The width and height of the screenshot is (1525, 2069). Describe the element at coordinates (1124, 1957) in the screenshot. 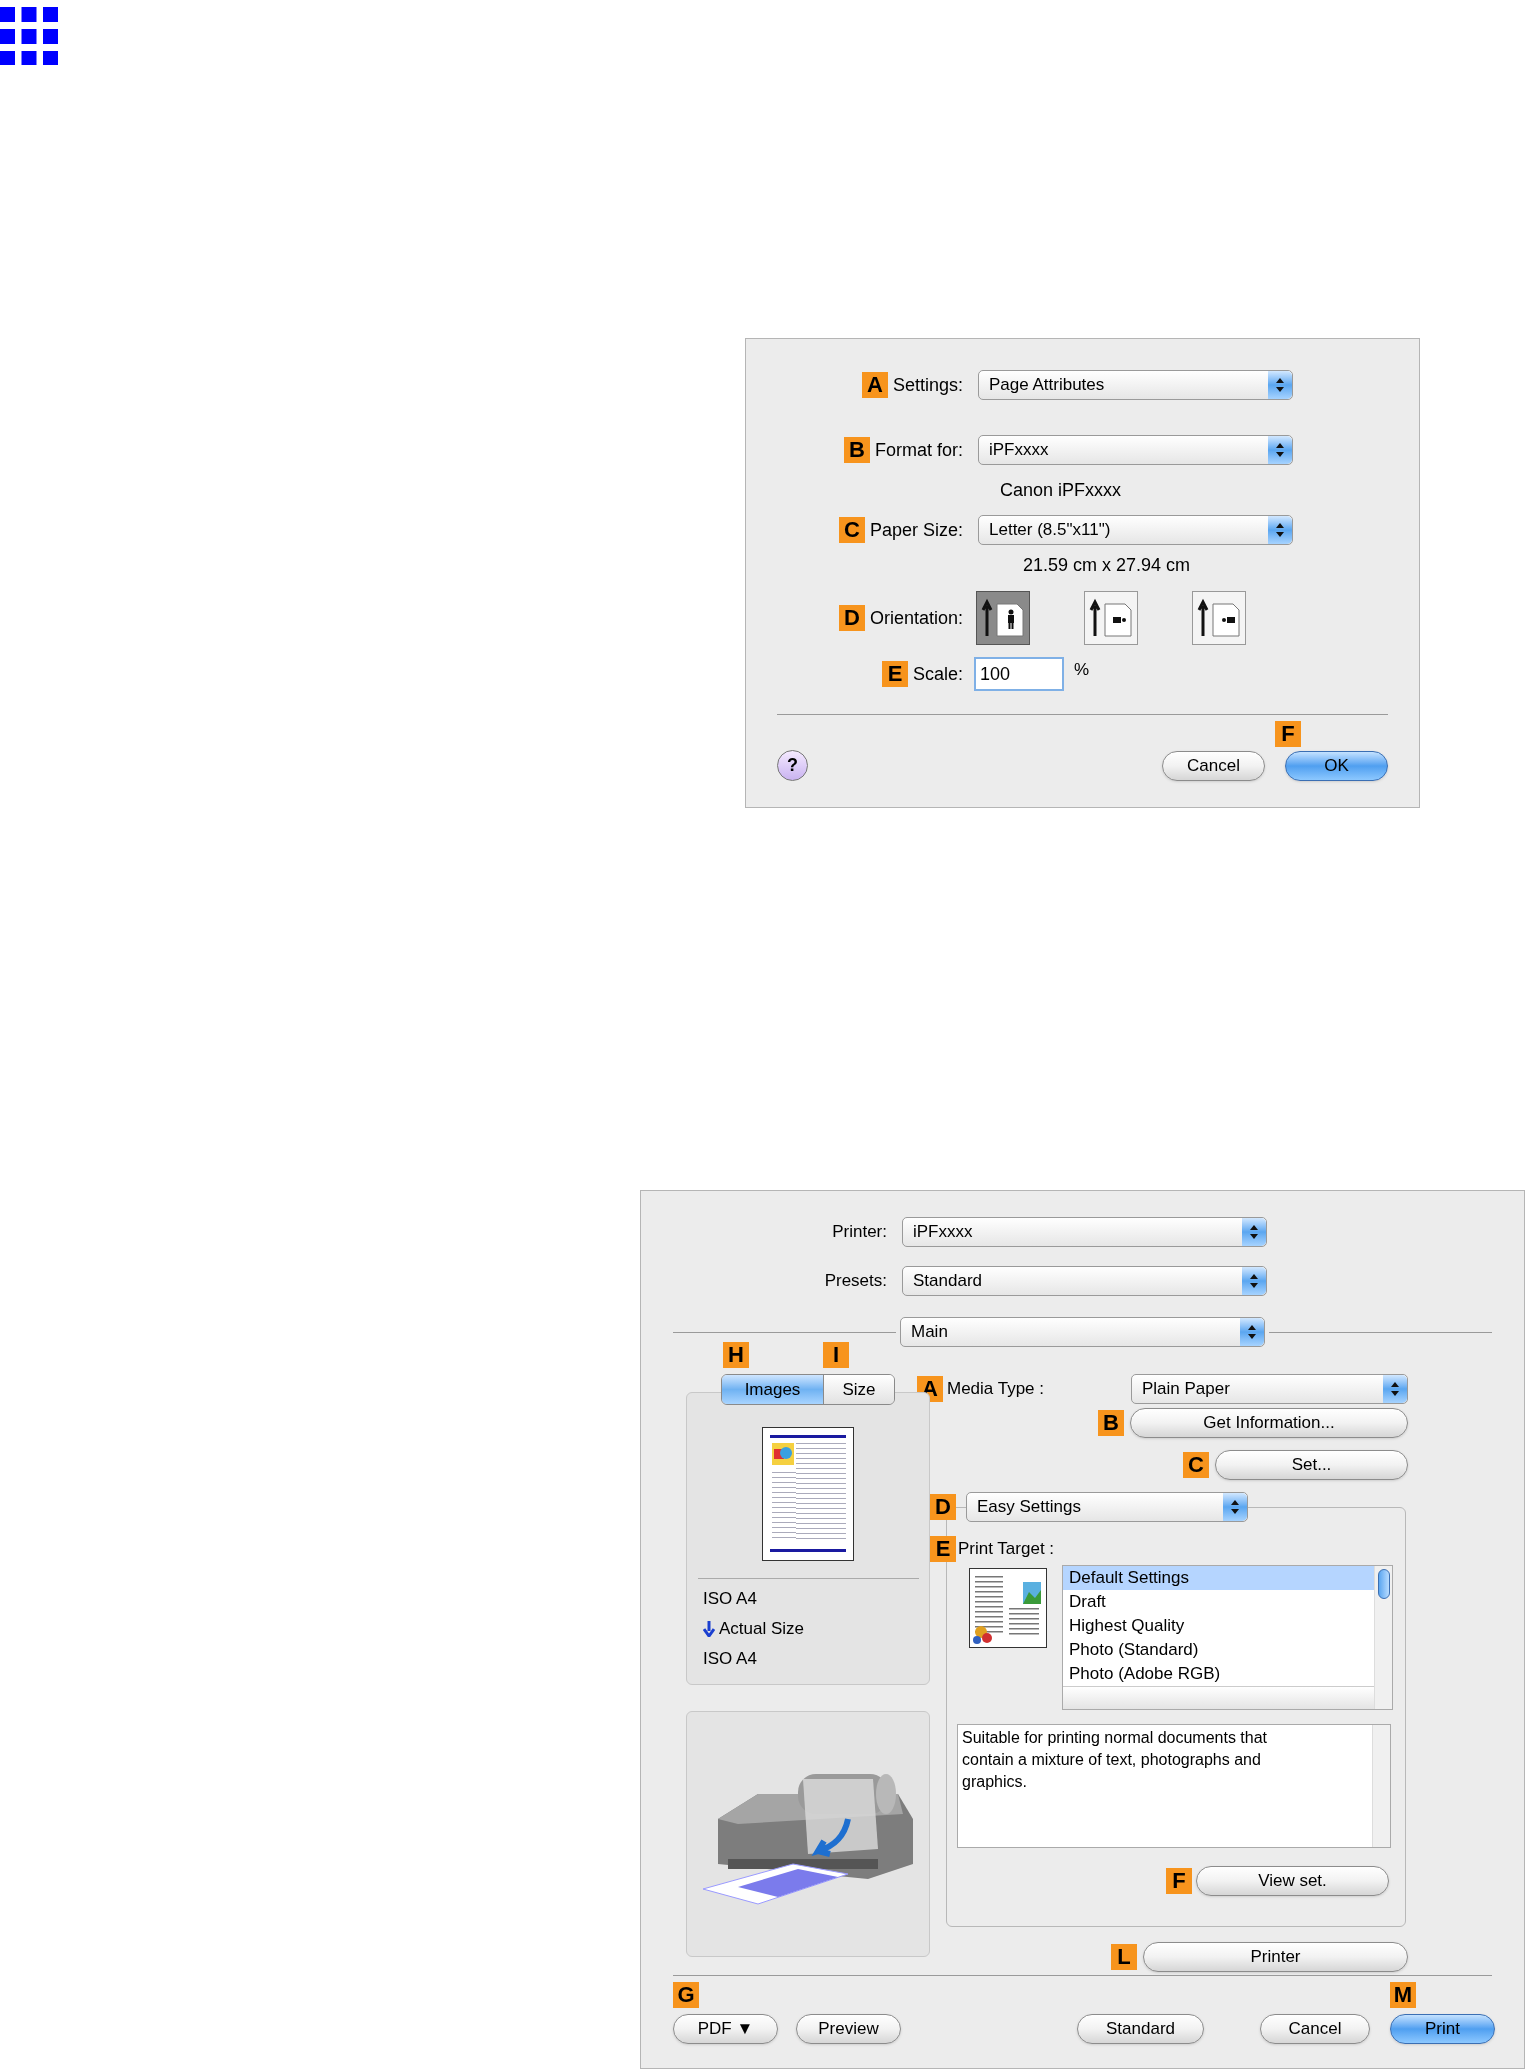

I see `marker-label: L` at that location.